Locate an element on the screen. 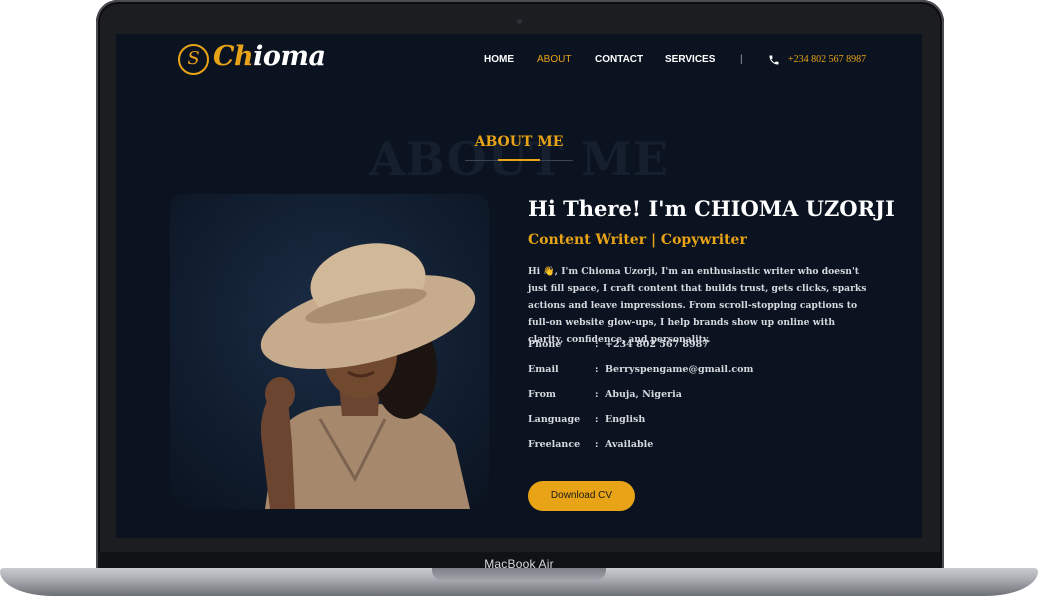 This screenshot has height=596, width=1038. hero-subtitle: Content Writer | Copywriter is located at coordinates (637, 240).